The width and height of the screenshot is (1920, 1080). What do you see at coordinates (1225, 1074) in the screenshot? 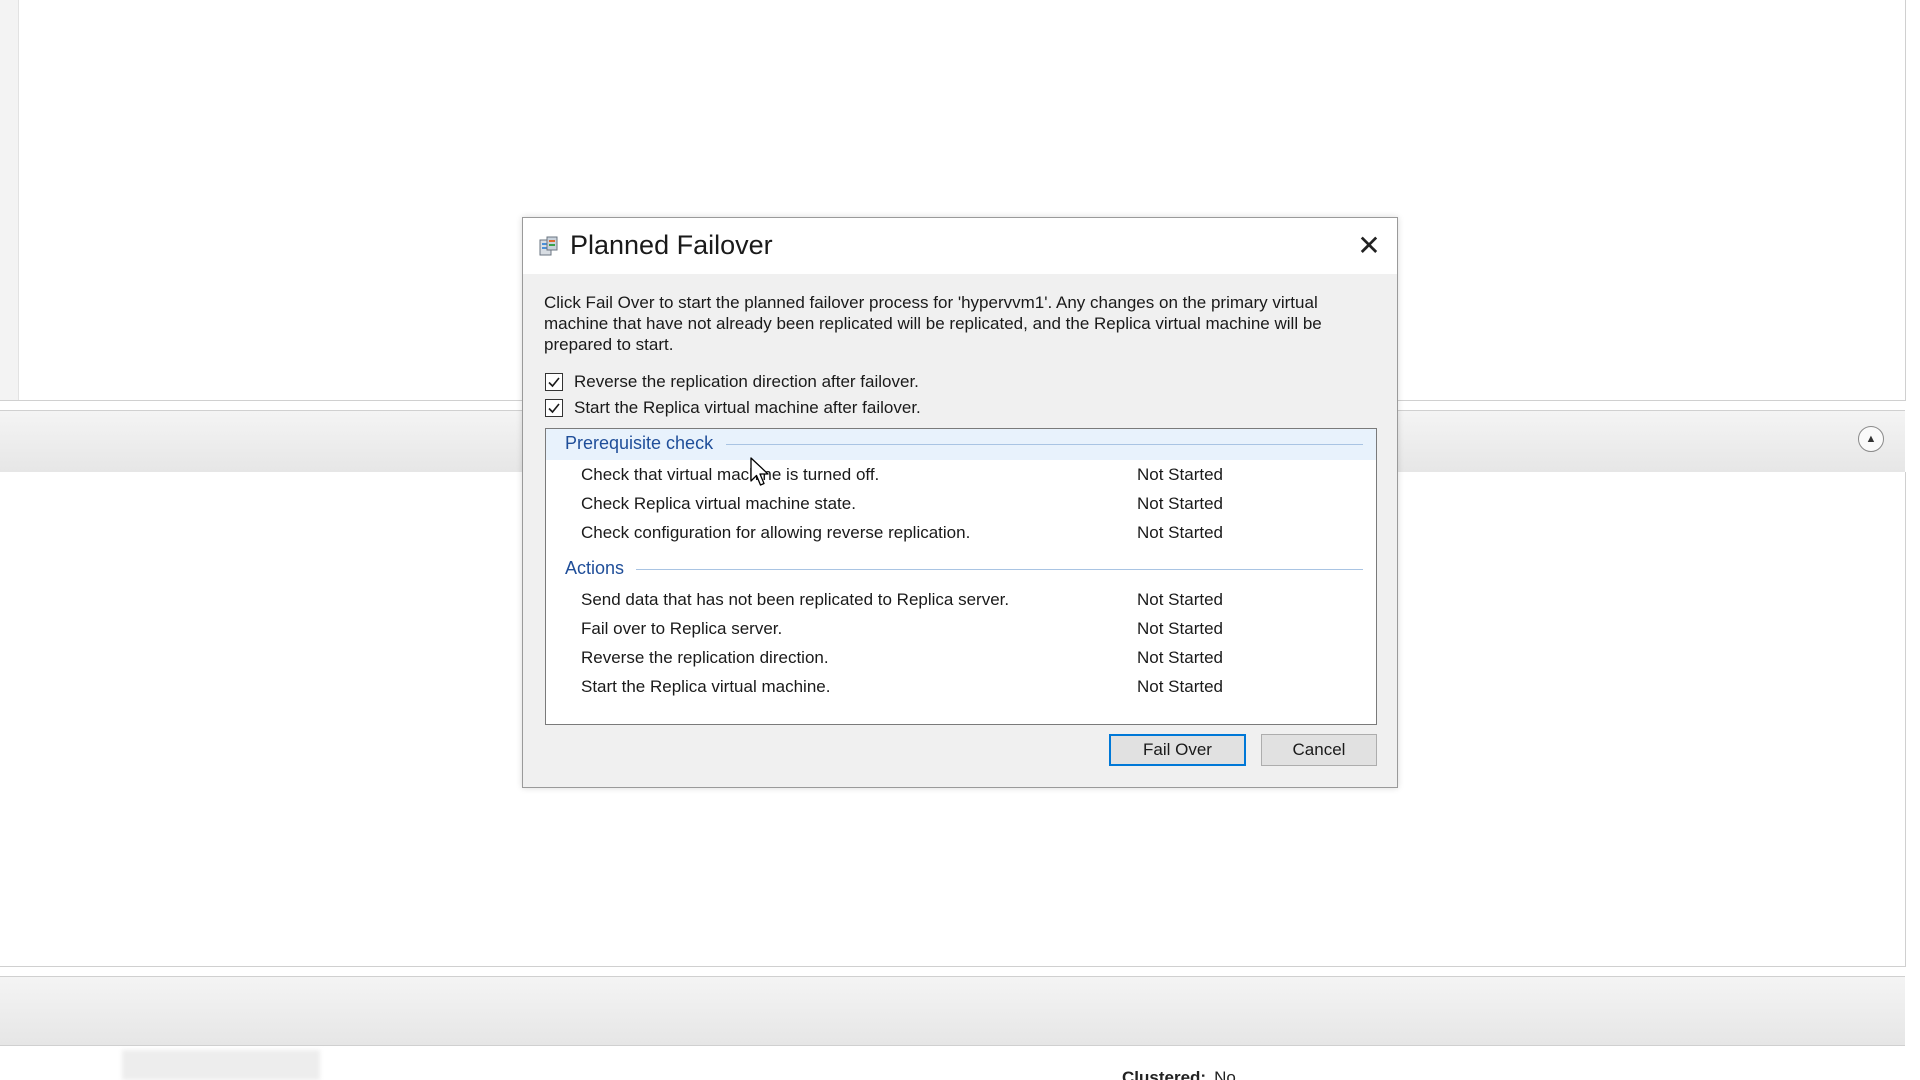
I see `clustered-value: No` at bounding box center [1225, 1074].